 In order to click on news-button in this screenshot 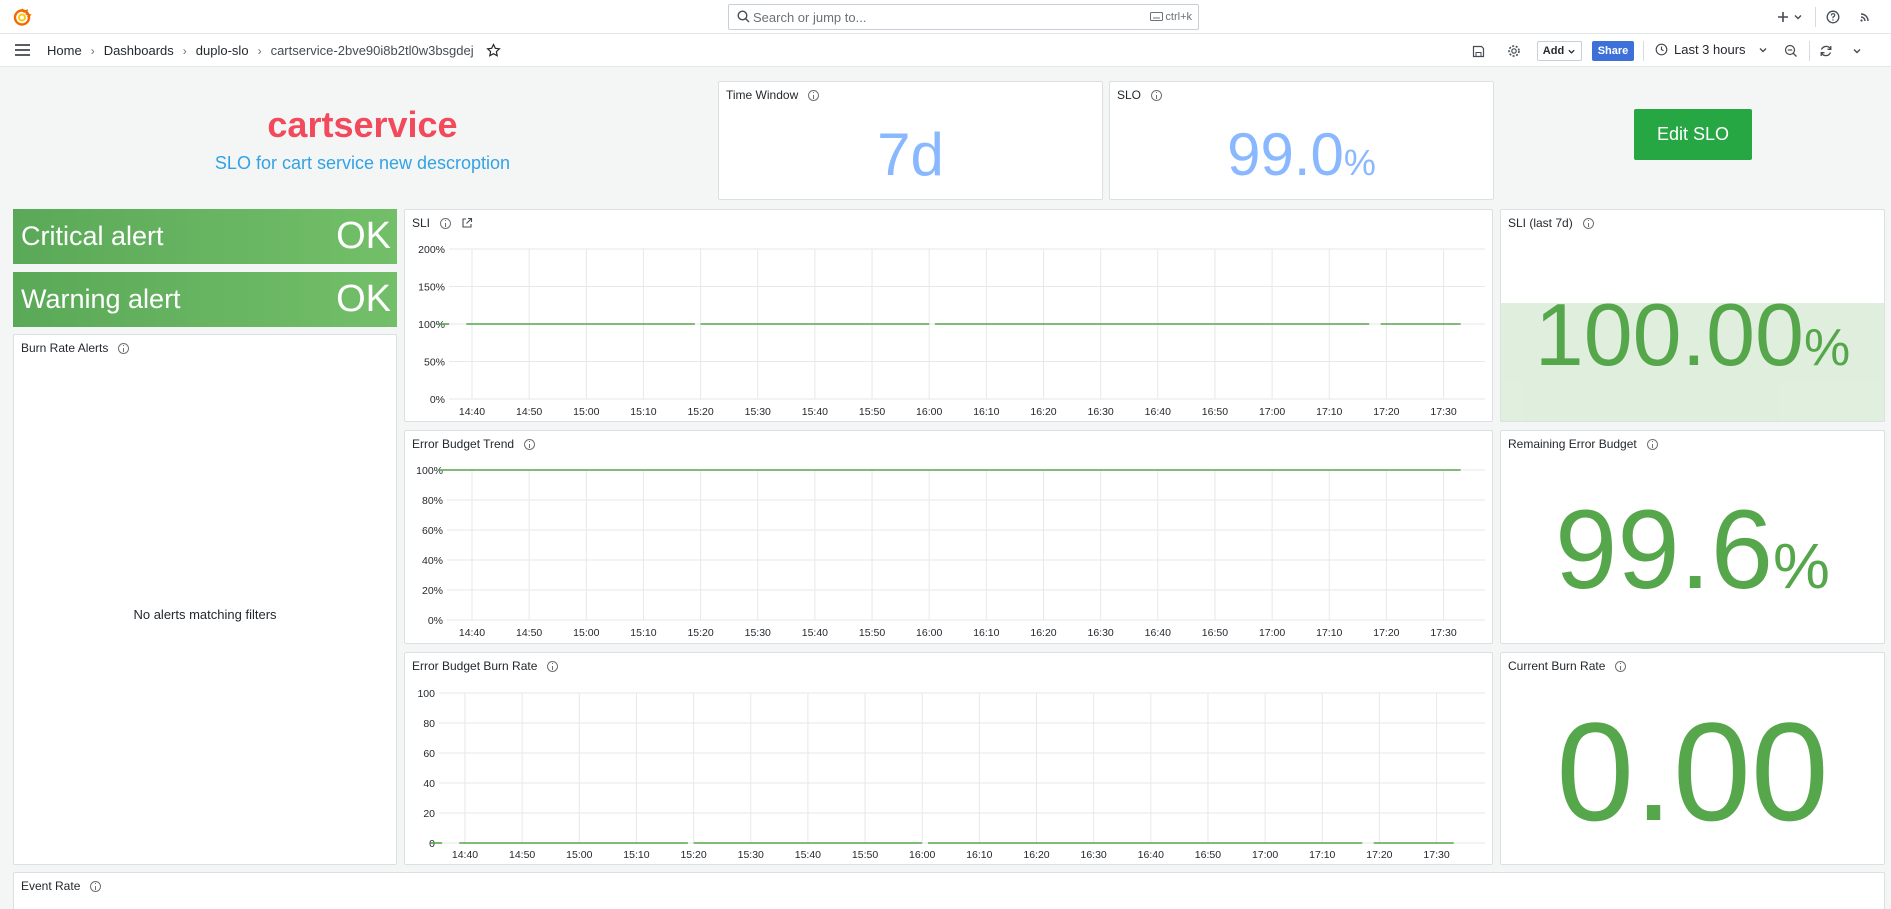, I will do `click(1865, 17)`.